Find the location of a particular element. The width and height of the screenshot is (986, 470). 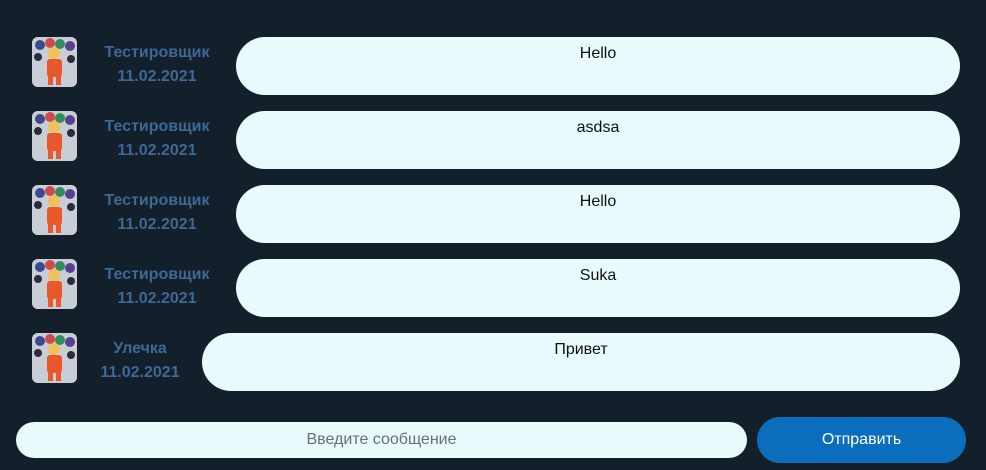

message-bubble: Suka is located at coordinates (598, 288).